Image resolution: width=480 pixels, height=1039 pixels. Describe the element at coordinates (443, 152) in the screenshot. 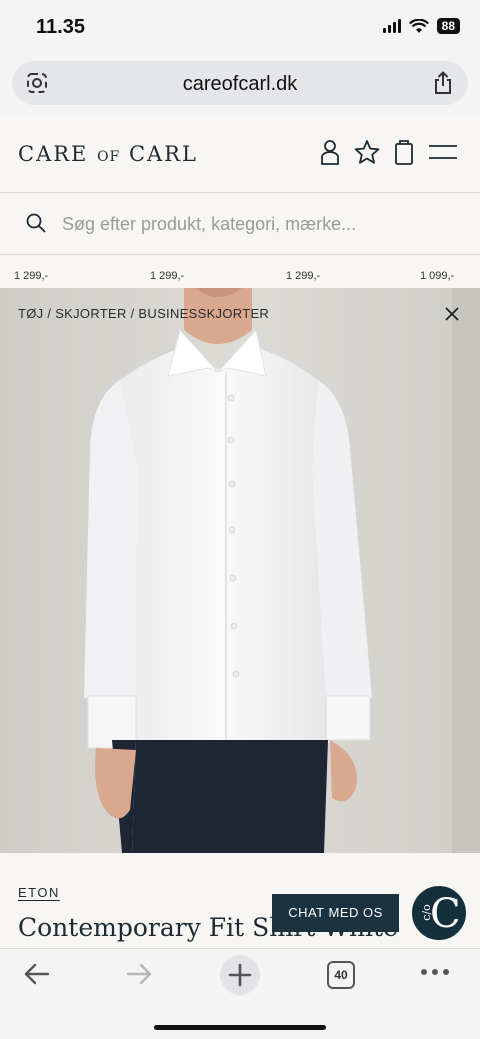

I see `menu-hamburger-icon` at that location.